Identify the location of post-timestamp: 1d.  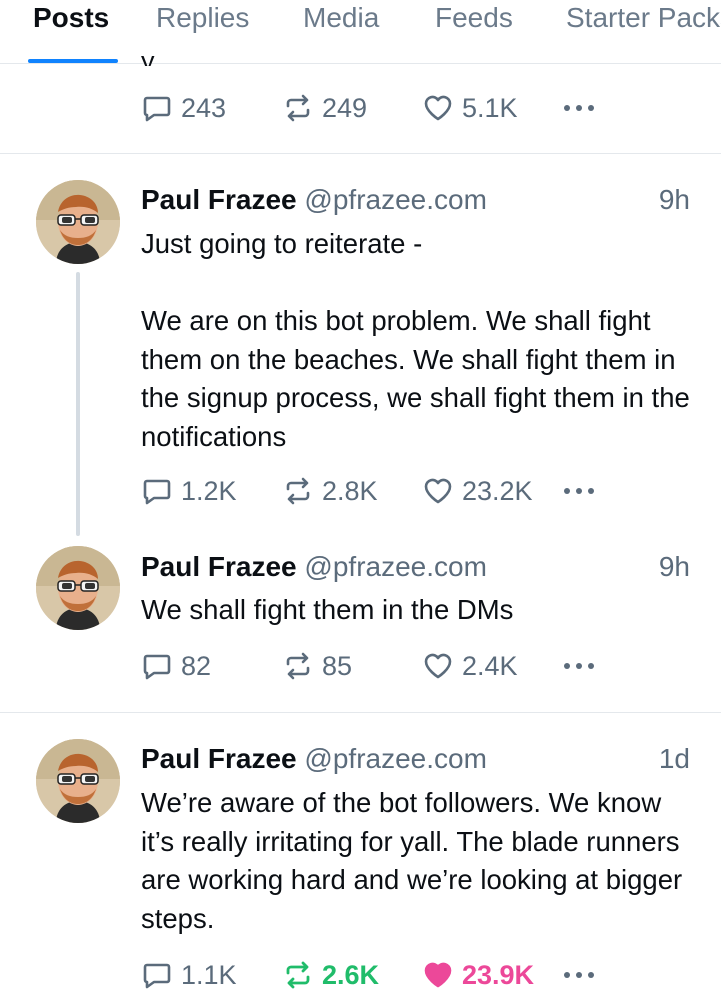
(674, 759).